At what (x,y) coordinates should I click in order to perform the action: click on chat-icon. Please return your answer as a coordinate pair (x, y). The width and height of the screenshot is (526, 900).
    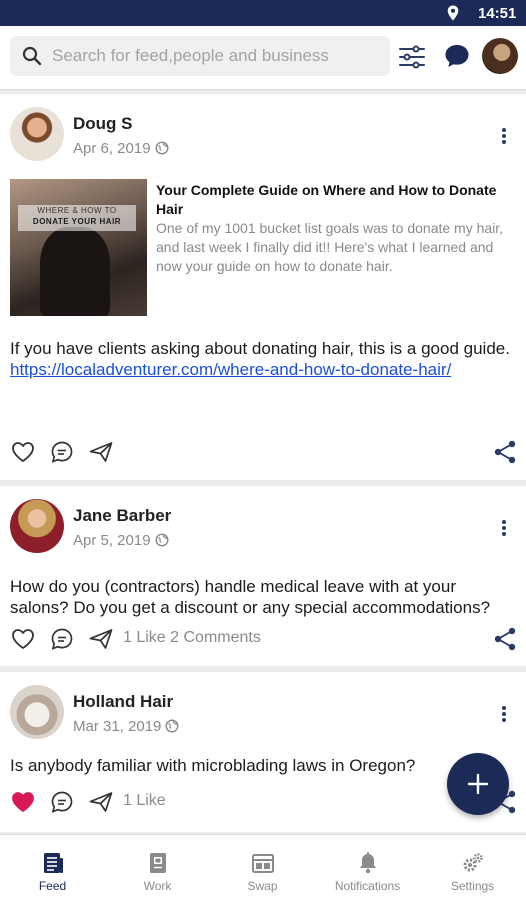
    Looking at the image, I should click on (457, 56).